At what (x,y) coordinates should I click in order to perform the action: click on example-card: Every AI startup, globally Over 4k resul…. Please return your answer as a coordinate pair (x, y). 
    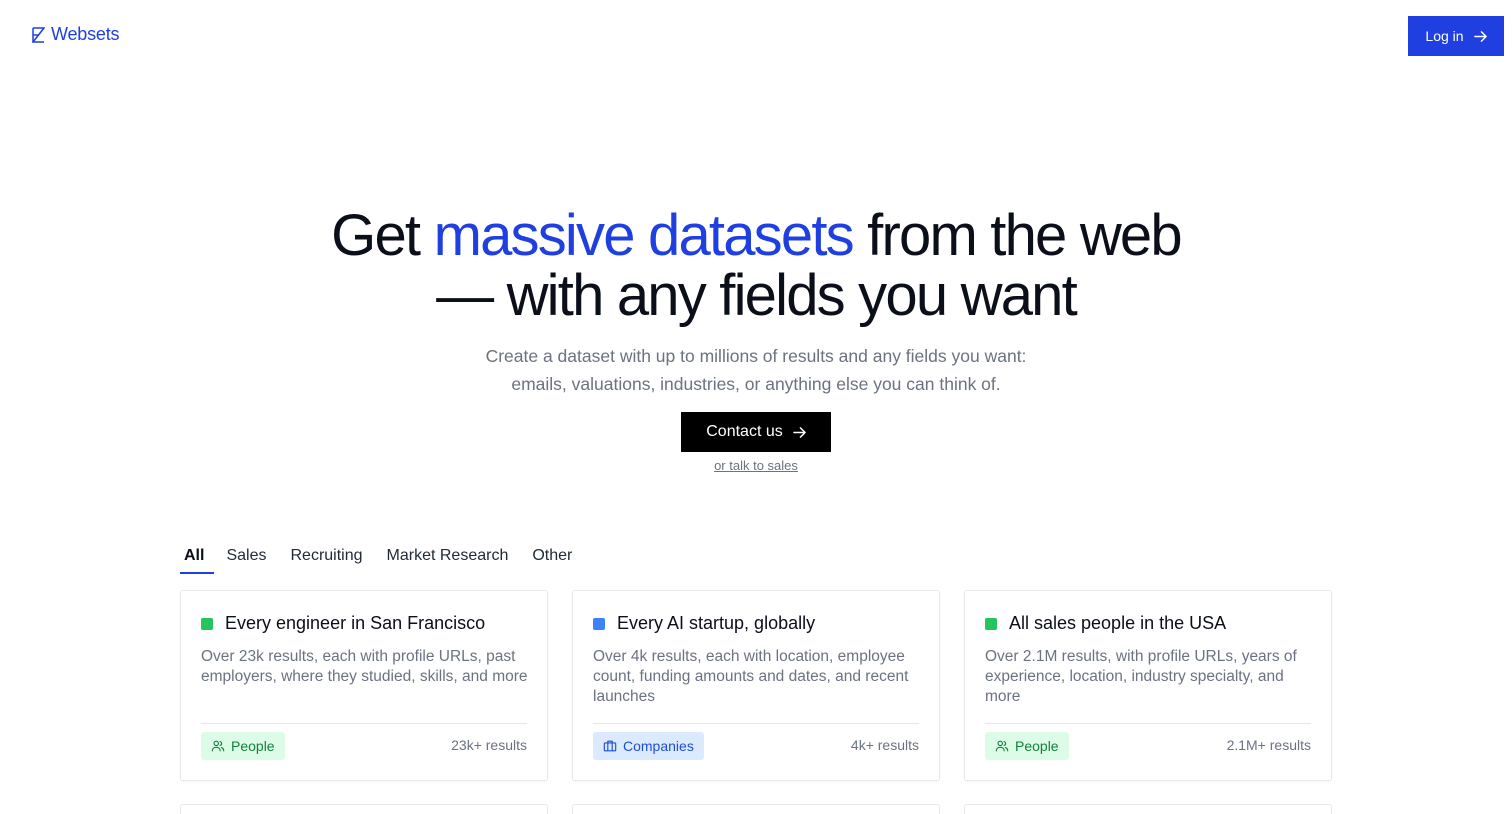
    Looking at the image, I should click on (756, 685).